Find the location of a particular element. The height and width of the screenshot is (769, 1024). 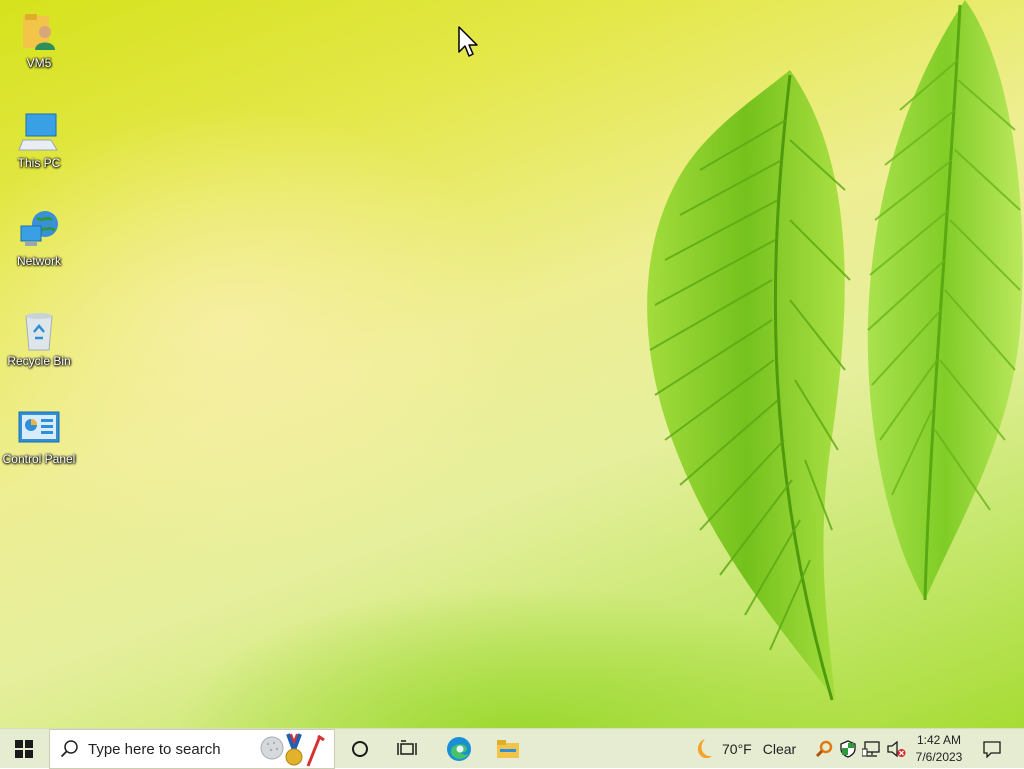

edge-icon is located at coordinates (459, 749).